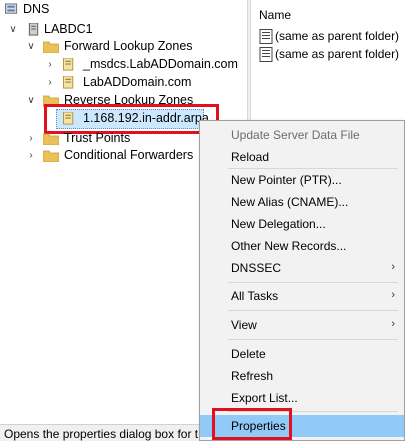  I want to click on tree-node-conditional-forwarders: › Conditional Forwarders, so click(100, 156).